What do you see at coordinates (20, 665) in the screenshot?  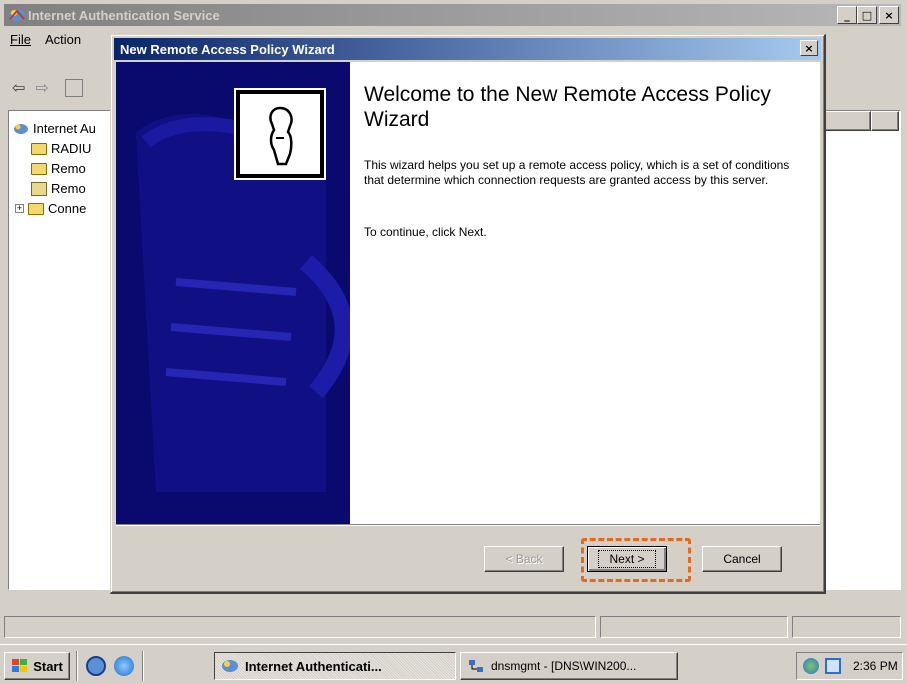 I see `windows-logo-icon` at bounding box center [20, 665].